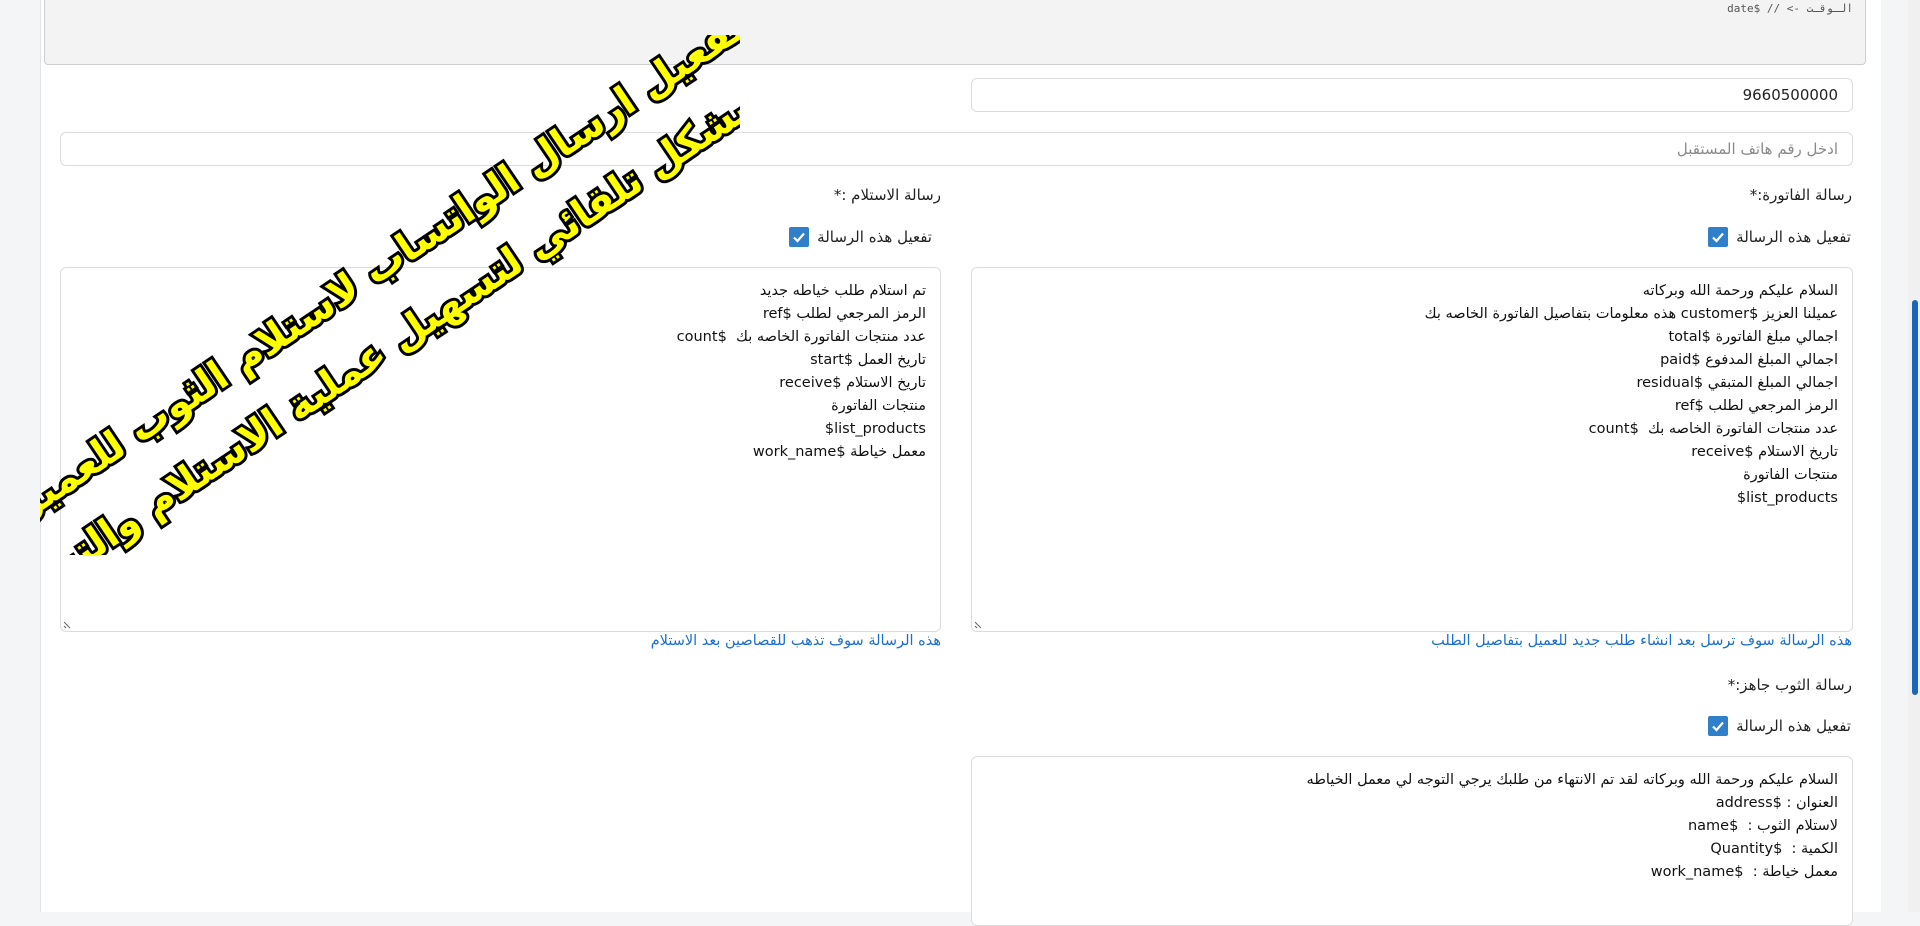  I want to click on receipt-enable-row: تفعيل هذه الرسالة, so click(860, 237).